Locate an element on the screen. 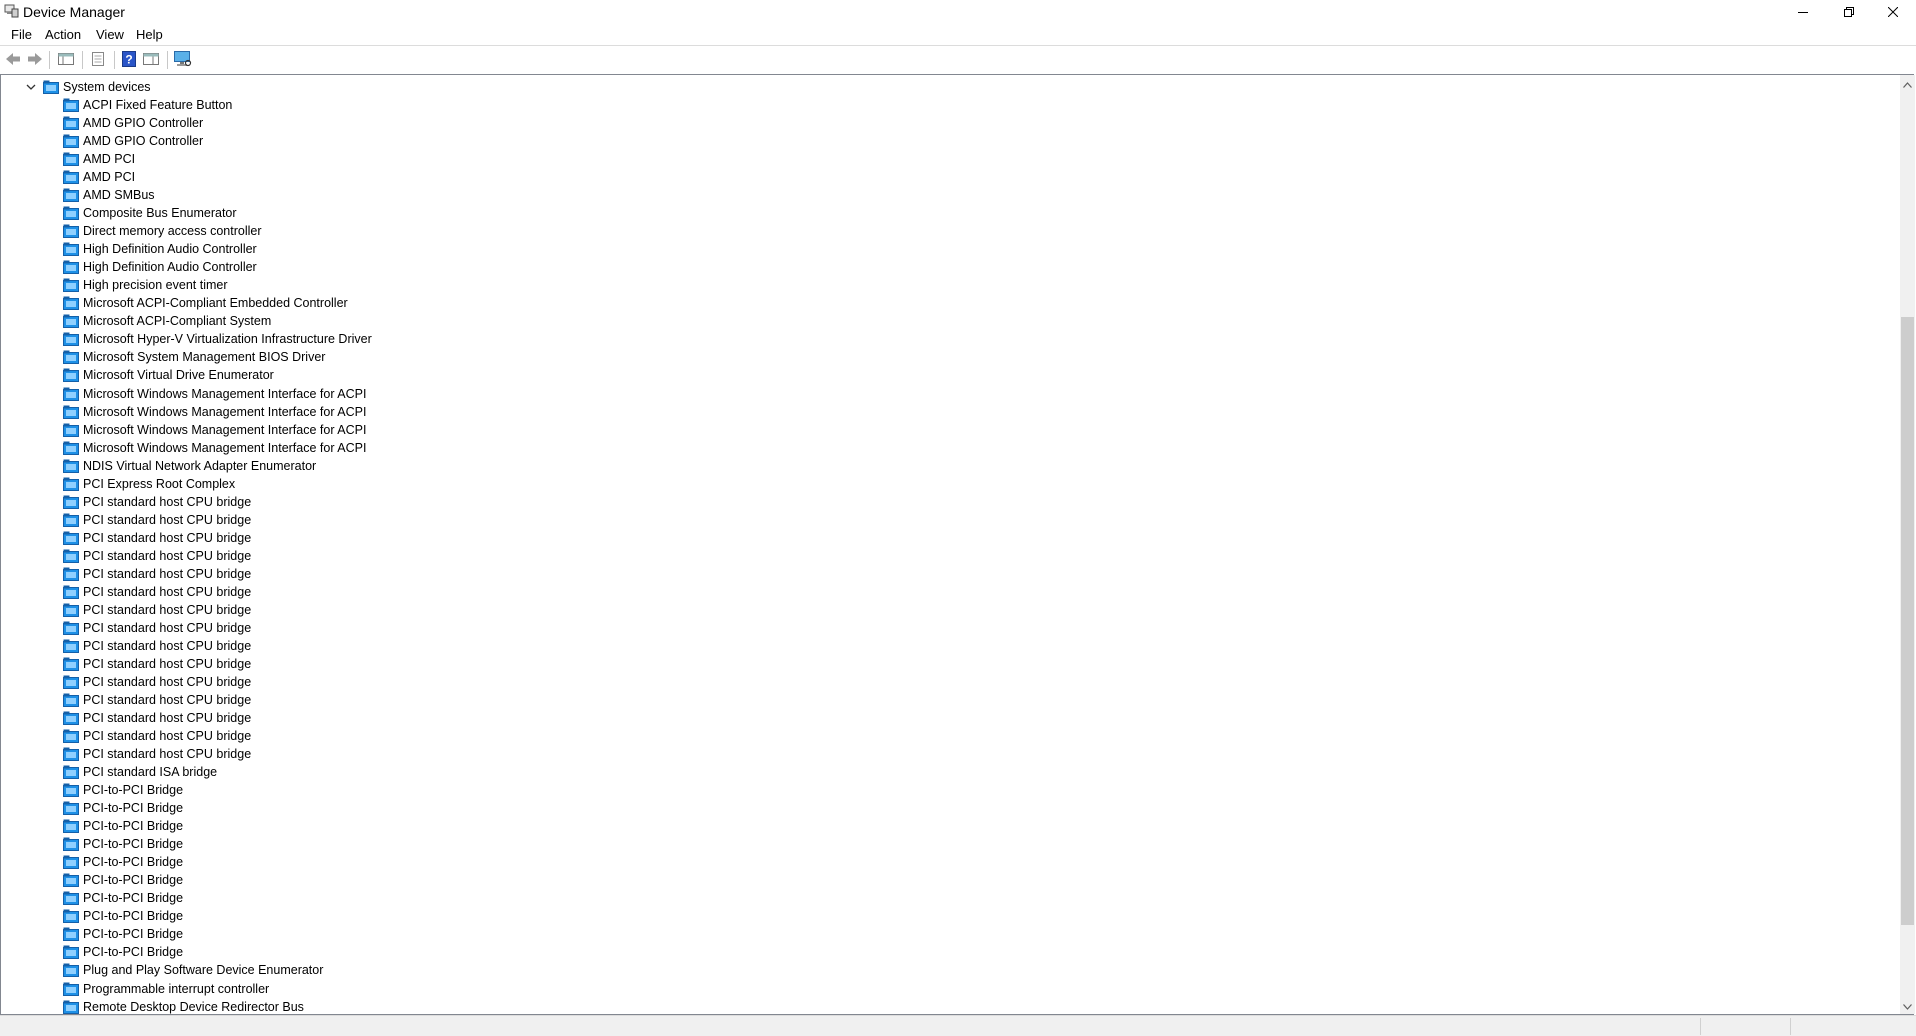 Image resolution: width=1916 pixels, height=1036 pixels. tree-item: Direct memory access controller is located at coordinates (162, 231).